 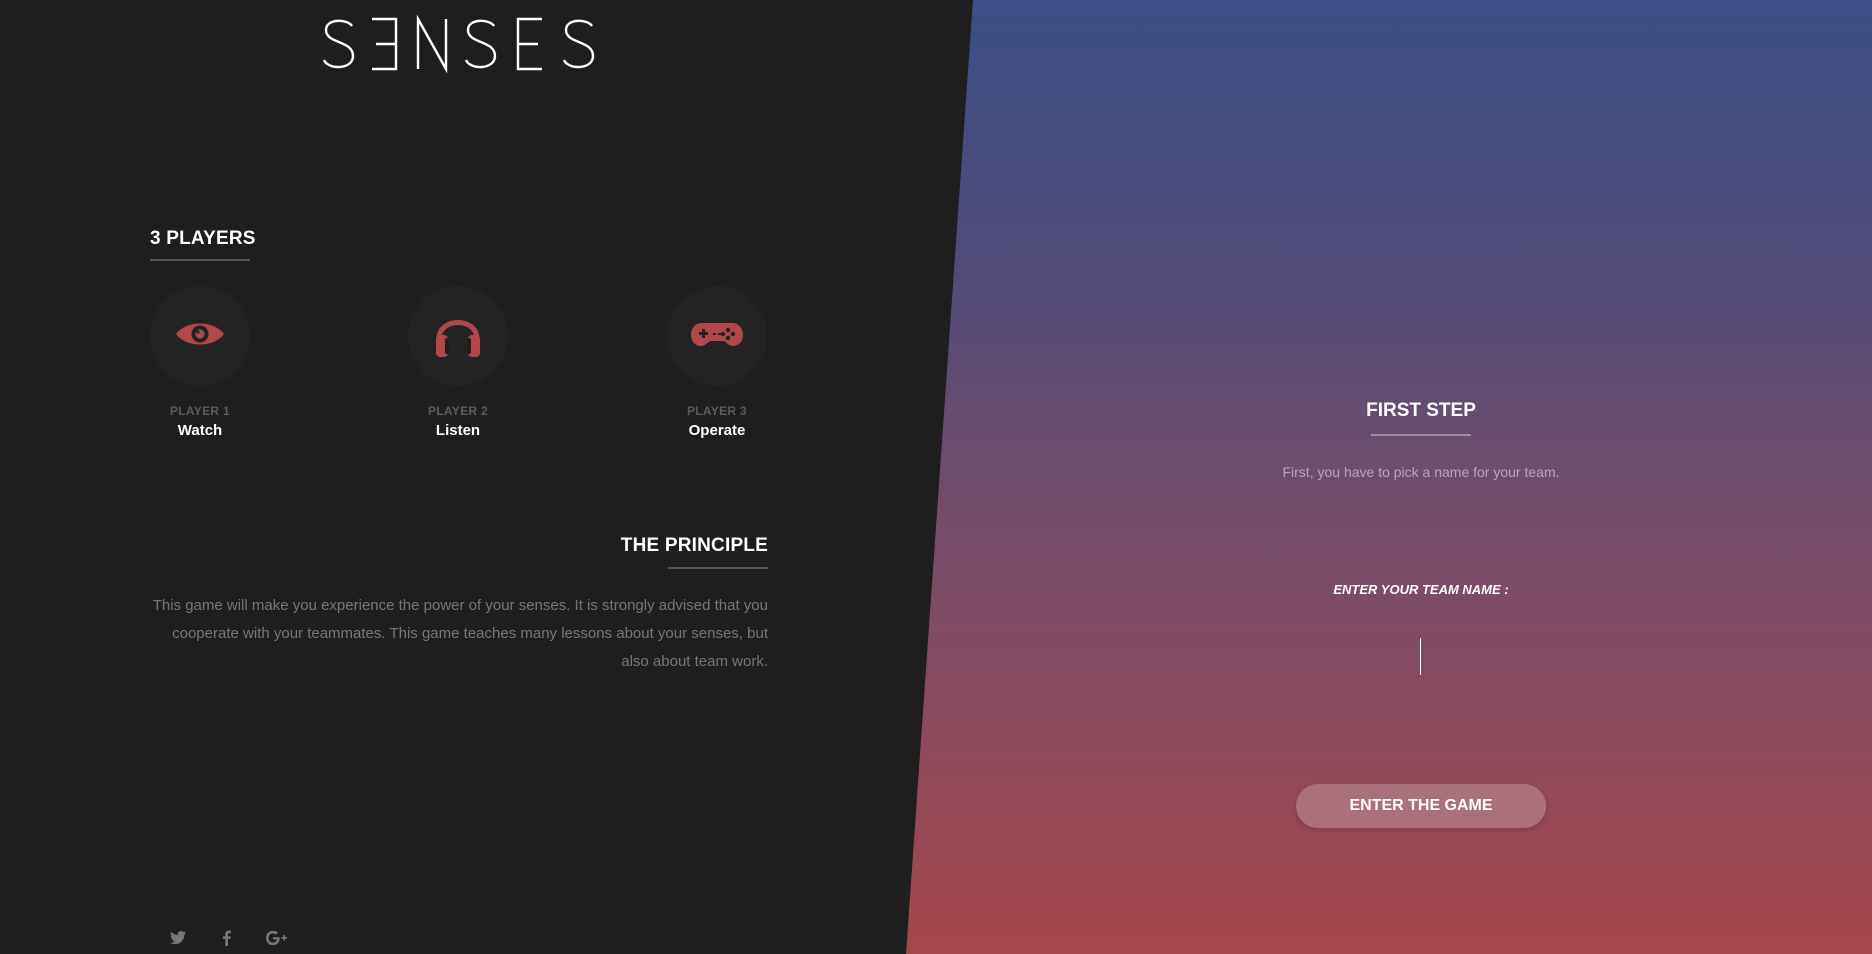 I want to click on twitter-link, so click(x=178, y=940).